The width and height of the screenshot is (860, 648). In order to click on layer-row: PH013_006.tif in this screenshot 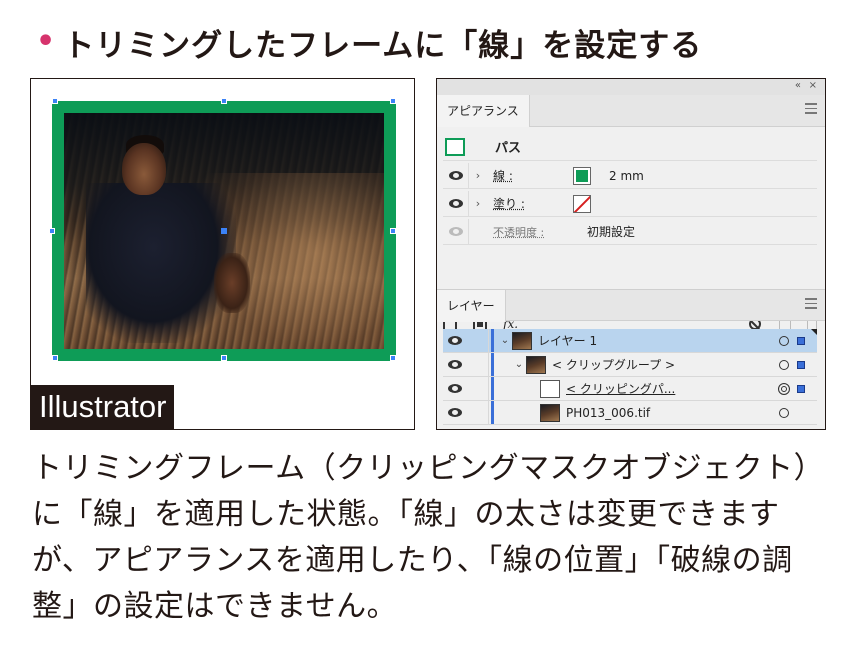, I will do `click(630, 413)`.